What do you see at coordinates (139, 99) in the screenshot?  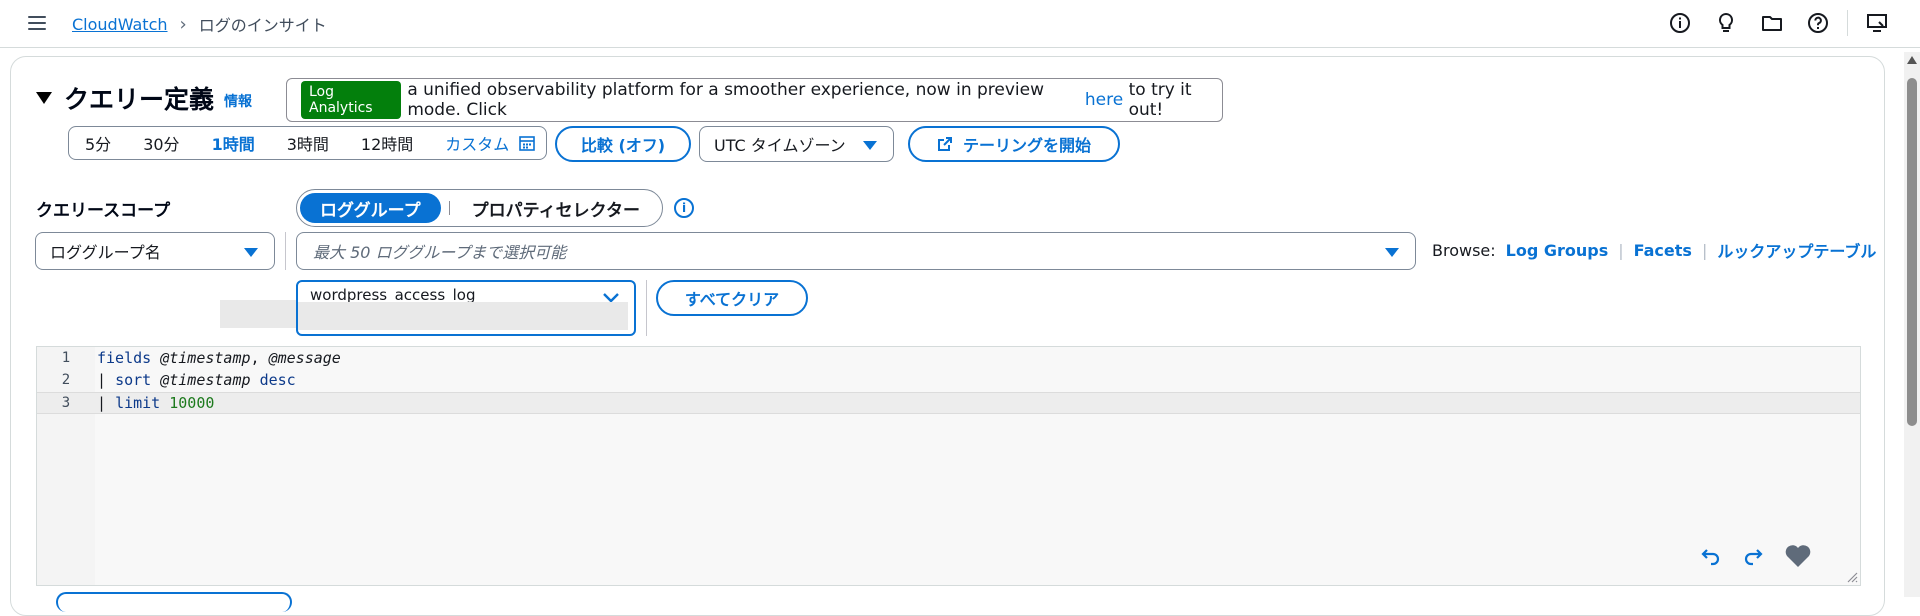 I see `page-title: クエリー定義` at bounding box center [139, 99].